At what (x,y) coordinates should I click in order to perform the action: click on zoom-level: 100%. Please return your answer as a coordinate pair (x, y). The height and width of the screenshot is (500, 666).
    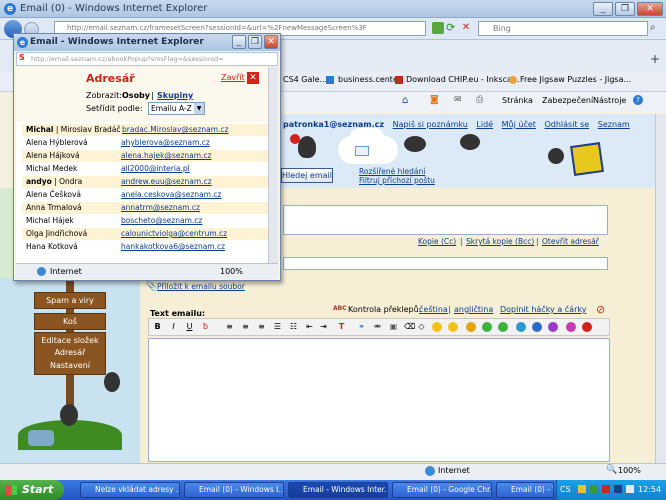
    Looking at the image, I should click on (629, 470).